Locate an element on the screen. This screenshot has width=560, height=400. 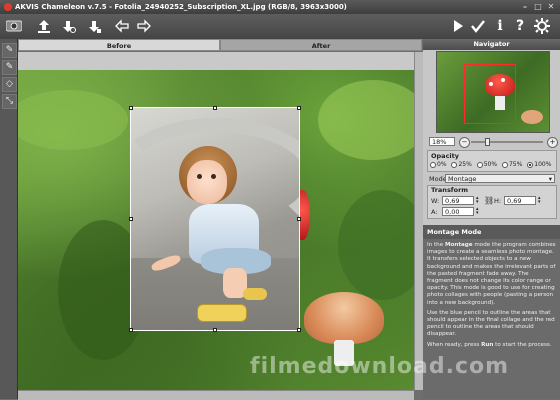
watermark: filmedownload.com is located at coordinates (380, 366).